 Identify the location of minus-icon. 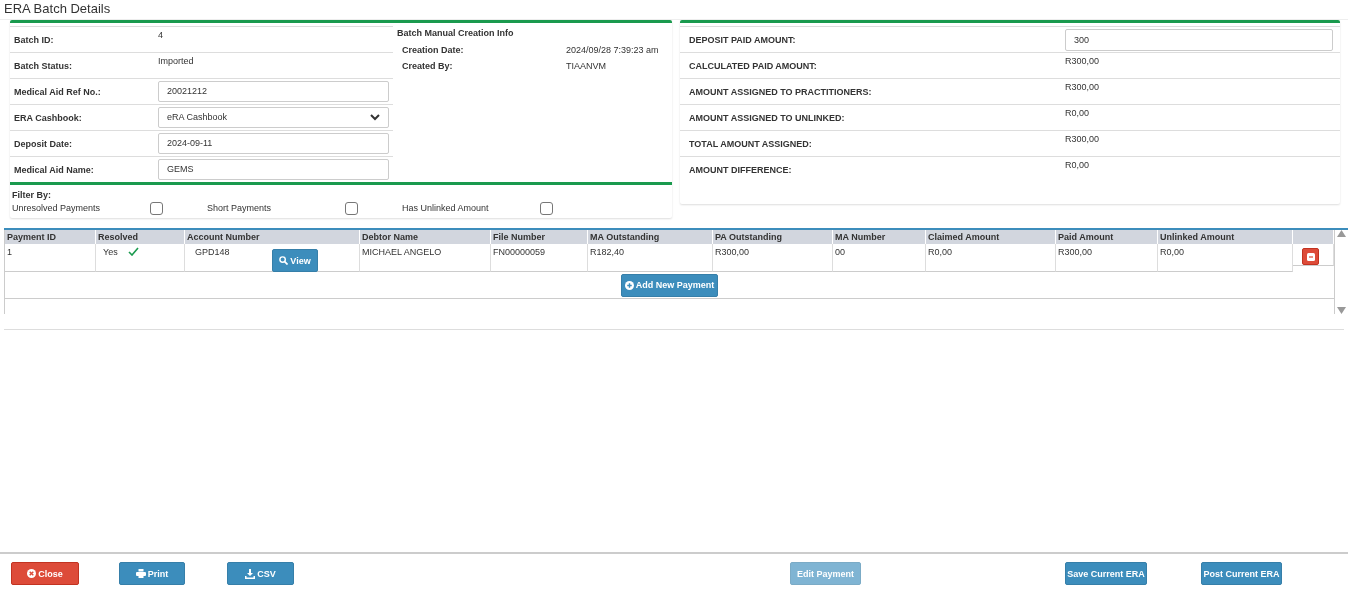
(1310, 256).